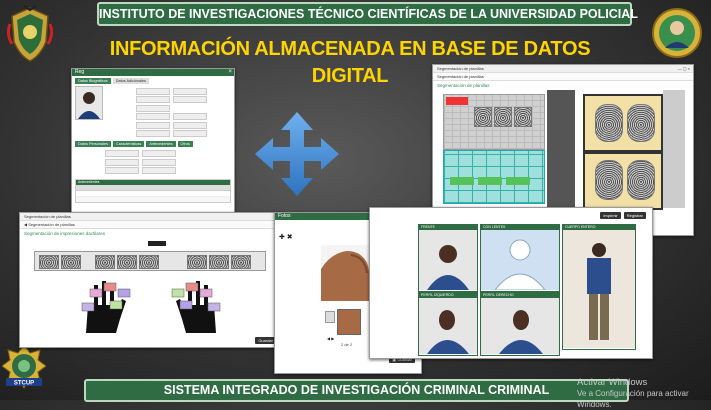 This screenshot has height=410, width=711. Describe the element at coordinates (347, 344) in the screenshot. I see `photo-counter: 2 de 2` at that location.